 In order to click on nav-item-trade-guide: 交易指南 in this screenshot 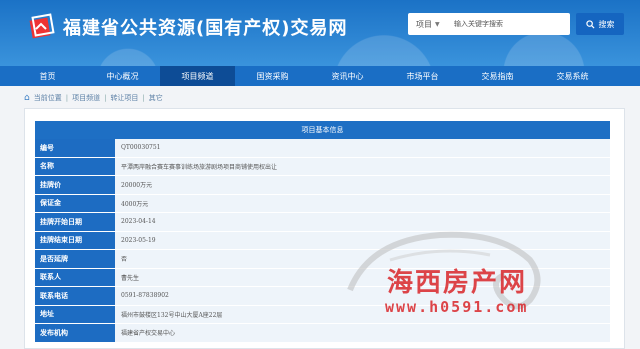, I will do `click(497, 76)`.